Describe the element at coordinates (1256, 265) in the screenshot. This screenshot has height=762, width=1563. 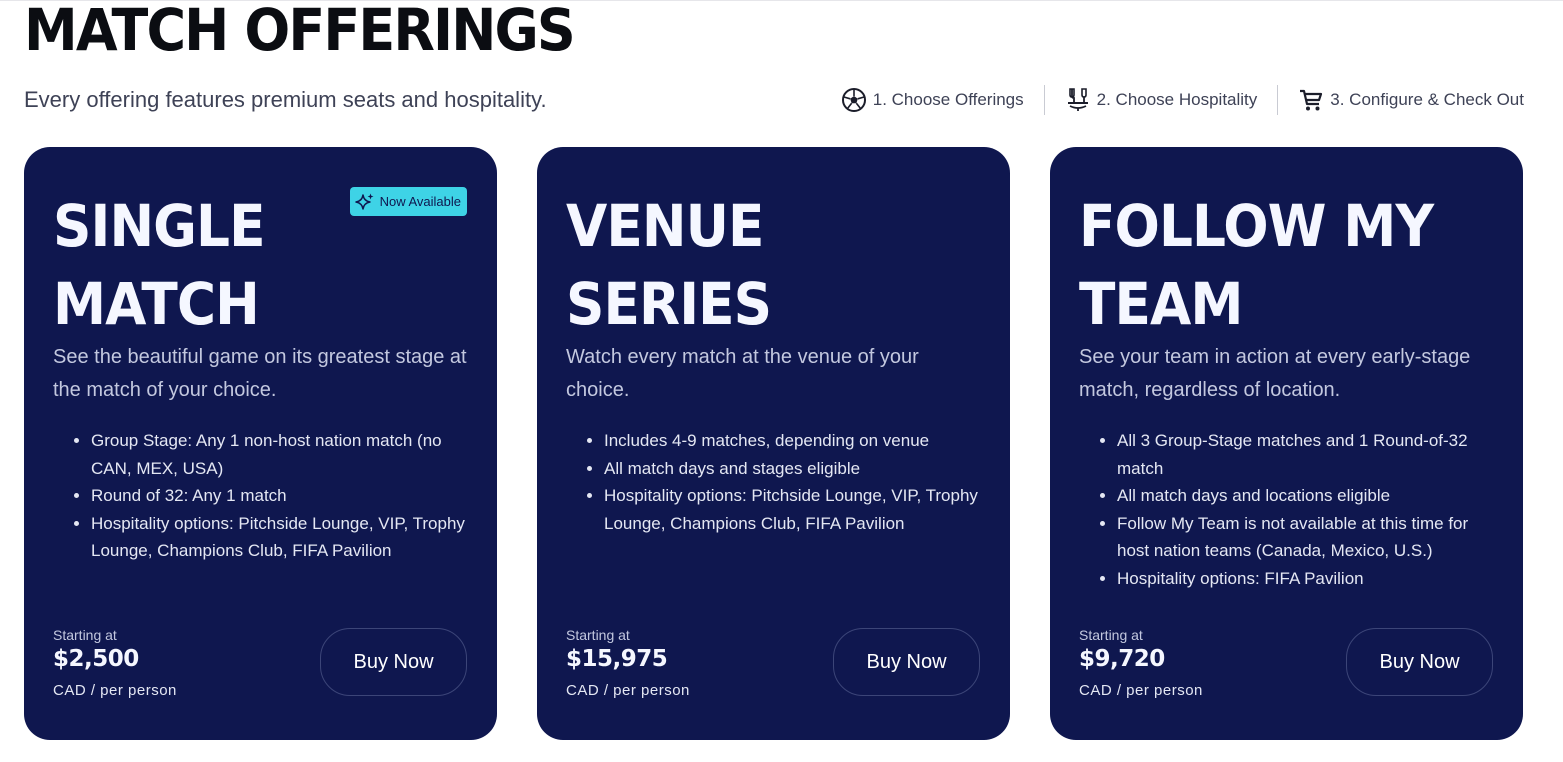
I see `card-title: FOLLOW MY TEAM` at that location.